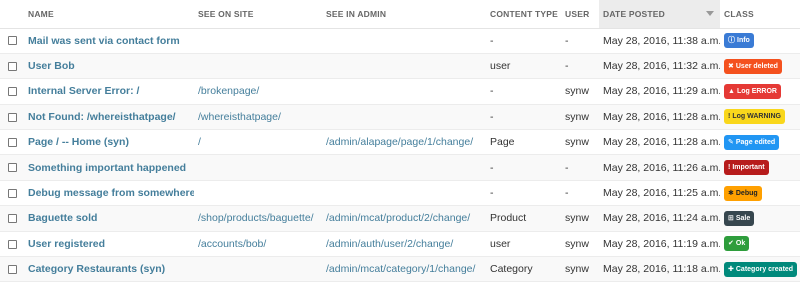 The width and height of the screenshot is (800, 282). Describe the element at coordinates (404, 14) in the screenshot. I see `column-header-see-in-admin: SEE IN ADMIN` at that location.